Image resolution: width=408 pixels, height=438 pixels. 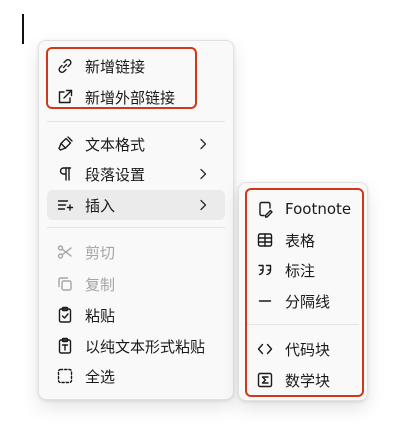 I want to click on menu-item-text-format: 文本格式, so click(x=136, y=144).